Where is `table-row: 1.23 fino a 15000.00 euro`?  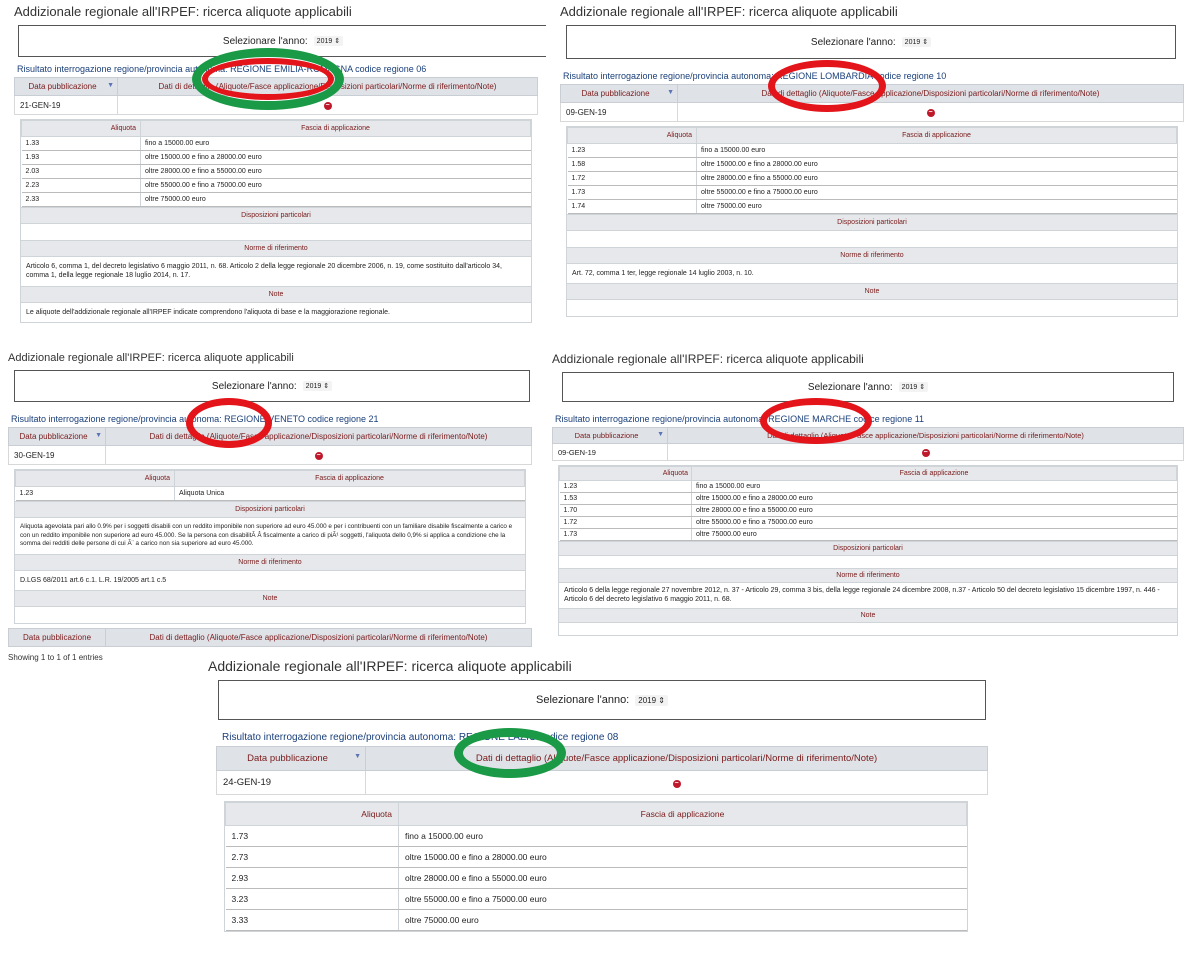 table-row: 1.23 fino a 15000.00 euro is located at coordinates (868, 486).